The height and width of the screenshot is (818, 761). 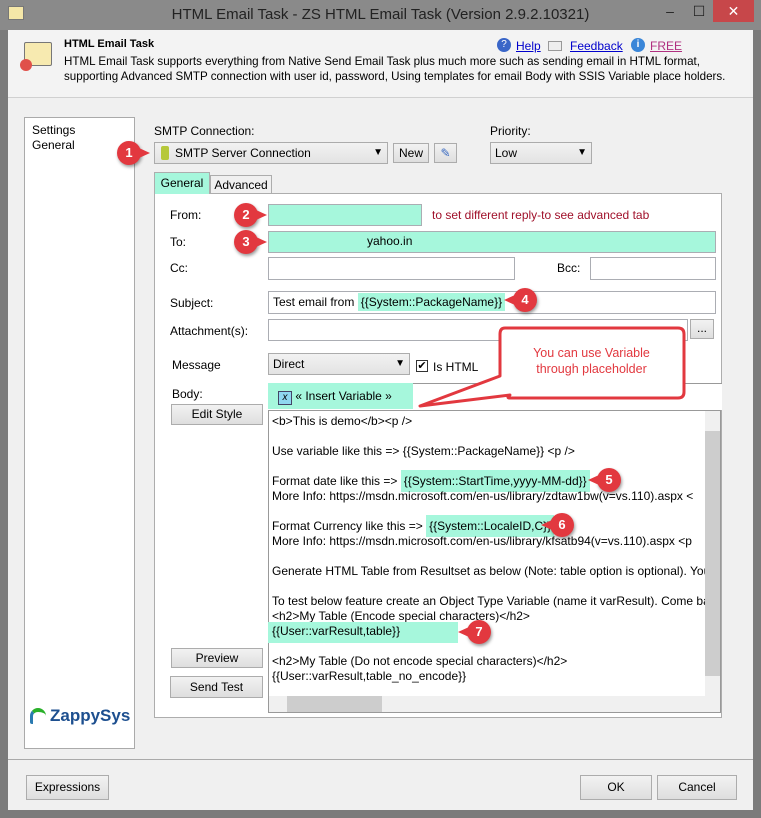 I want to click on logo-text: ZappySys, so click(x=90, y=715).